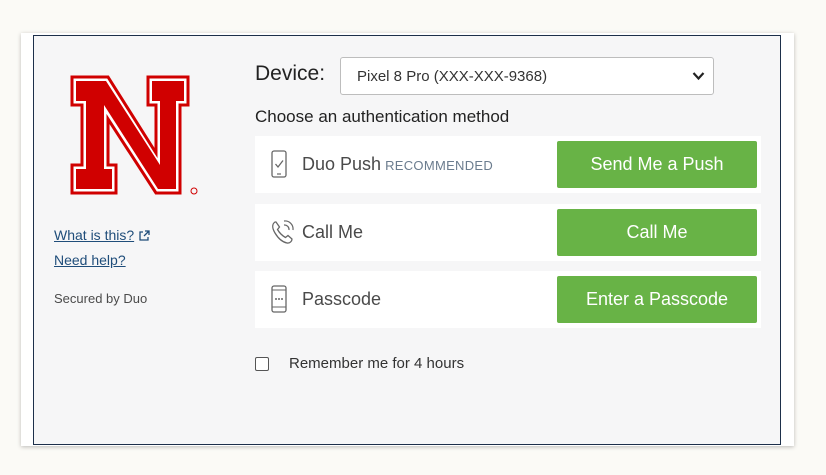 The width and height of the screenshot is (826, 475). What do you see at coordinates (101, 298) in the screenshot?
I see `secured-by-text: Secured by Duo` at bounding box center [101, 298].